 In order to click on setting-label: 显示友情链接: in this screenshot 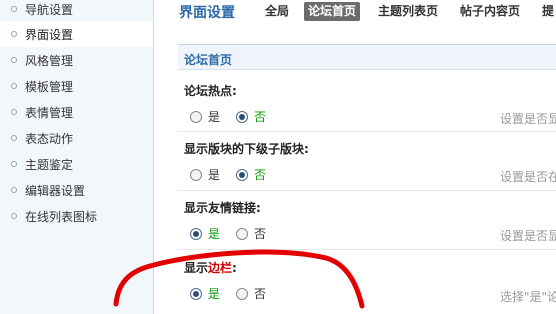, I will do `click(222, 208)`.